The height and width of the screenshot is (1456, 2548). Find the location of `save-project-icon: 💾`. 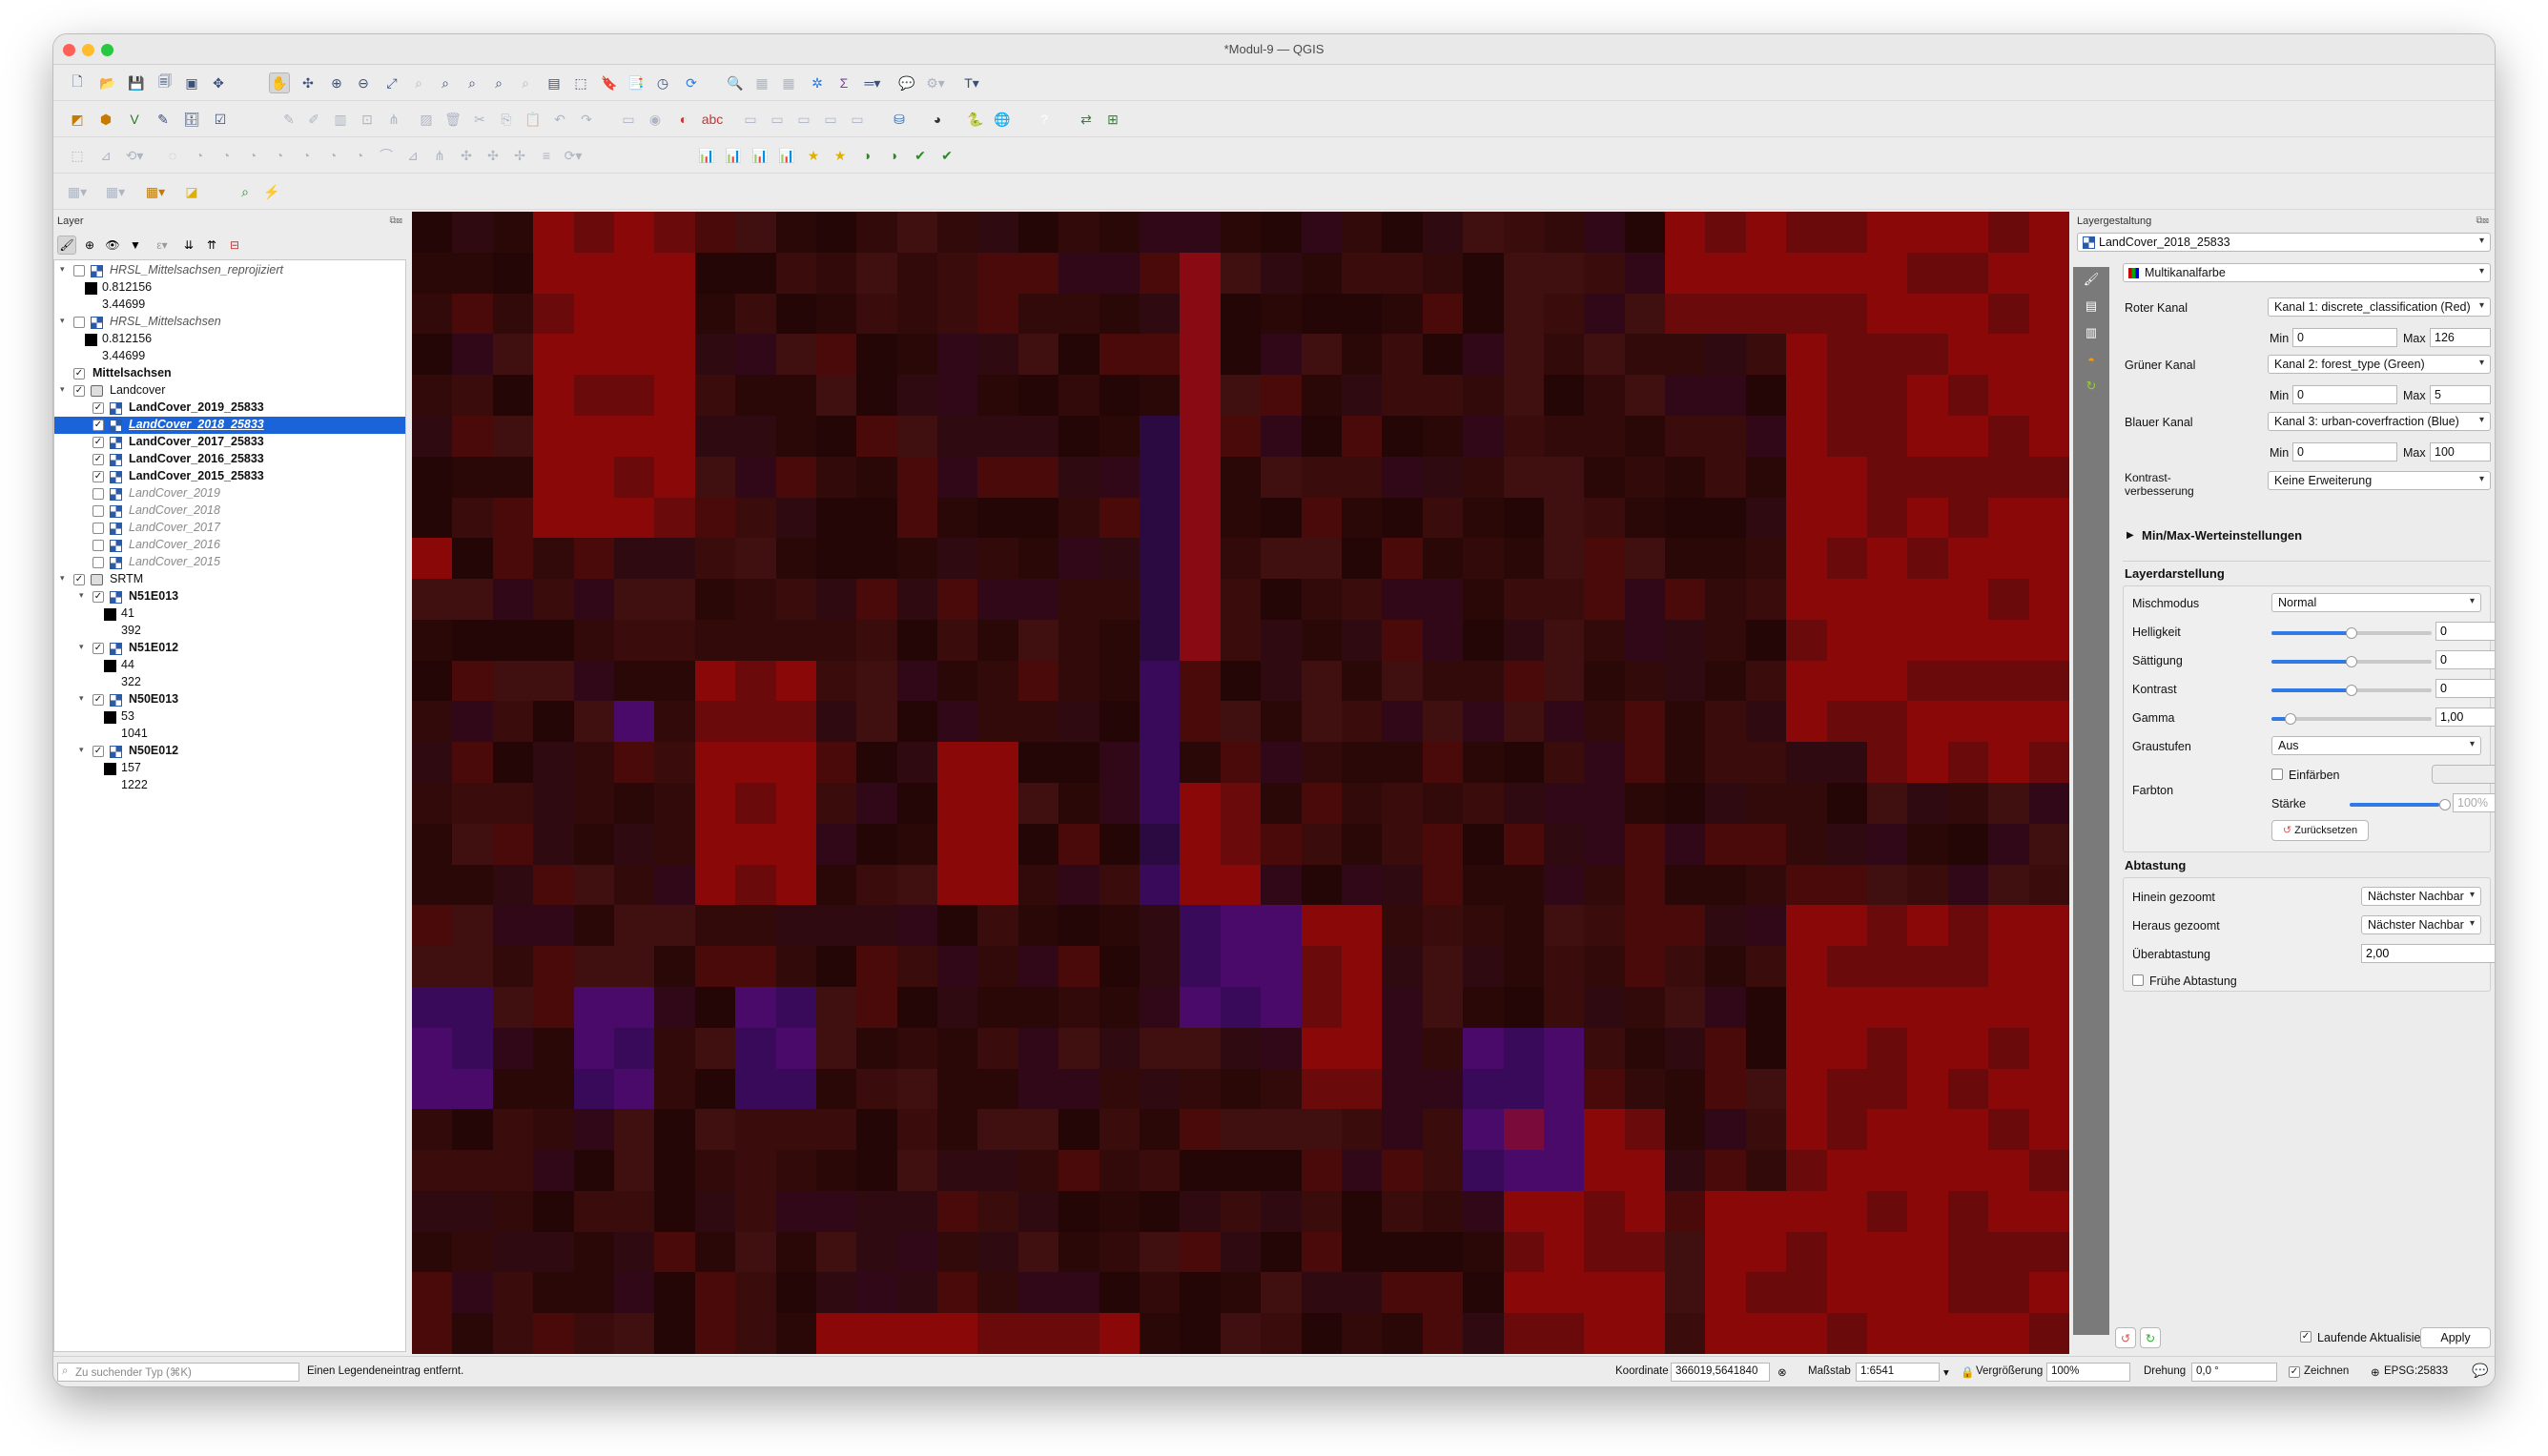

save-project-icon: 💾 is located at coordinates (136, 82).